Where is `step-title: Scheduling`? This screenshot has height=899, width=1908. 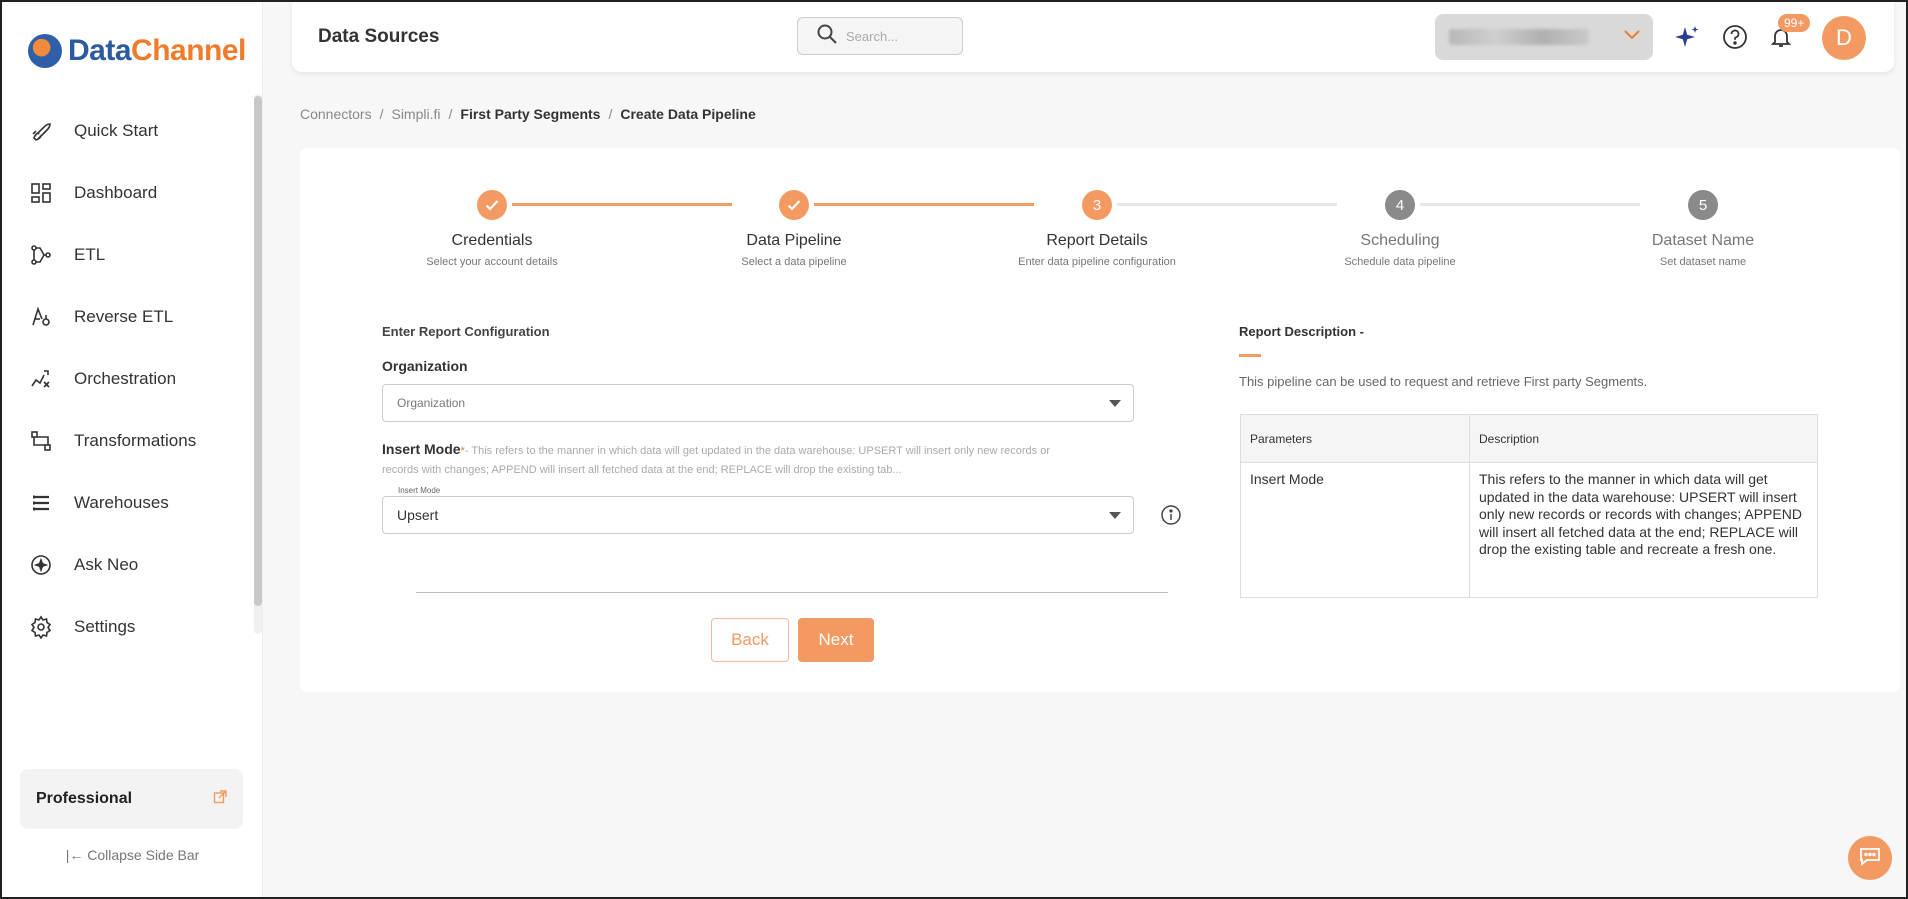
step-title: Scheduling is located at coordinates (1400, 240).